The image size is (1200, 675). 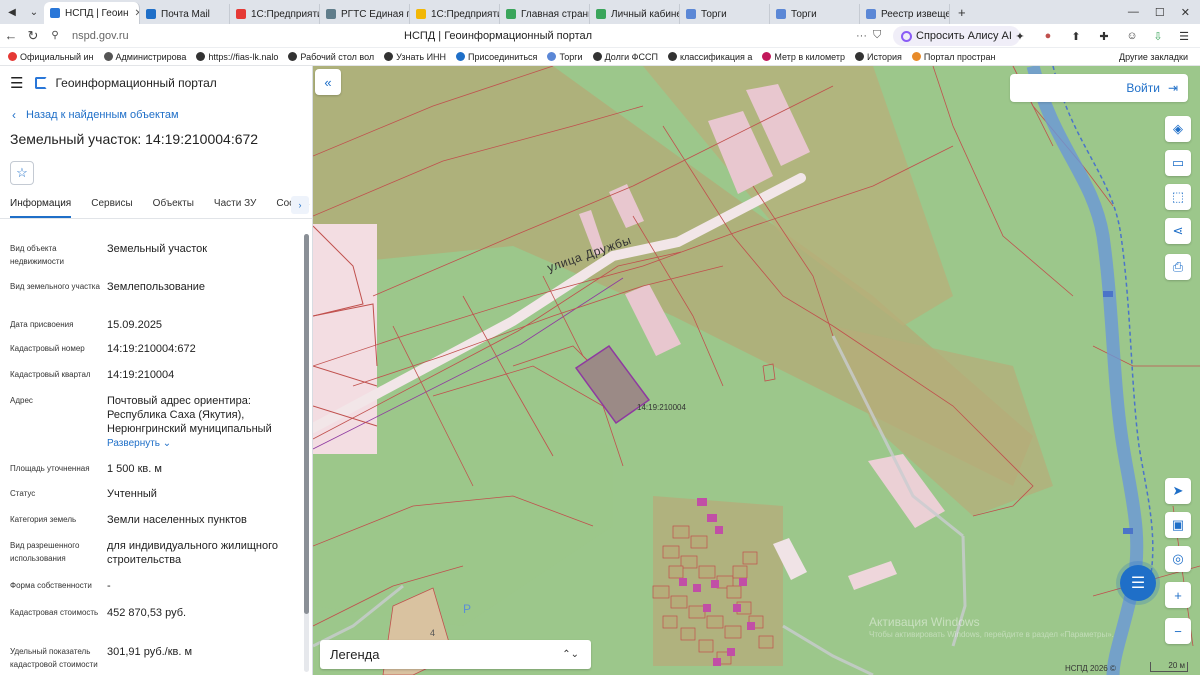 What do you see at coordinates (962, 12) in the screenshot?
I see `new-tab-button: +` at bounding box center [962, 12].